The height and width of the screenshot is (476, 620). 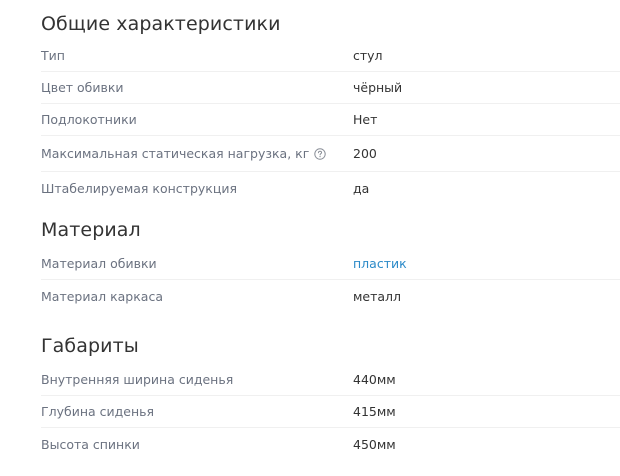 What do you see at coordinates (82, 87) in the screenshot?
I see `spec-label-upholstery-color: Цвет обивки` at bounding box center [82, 87].